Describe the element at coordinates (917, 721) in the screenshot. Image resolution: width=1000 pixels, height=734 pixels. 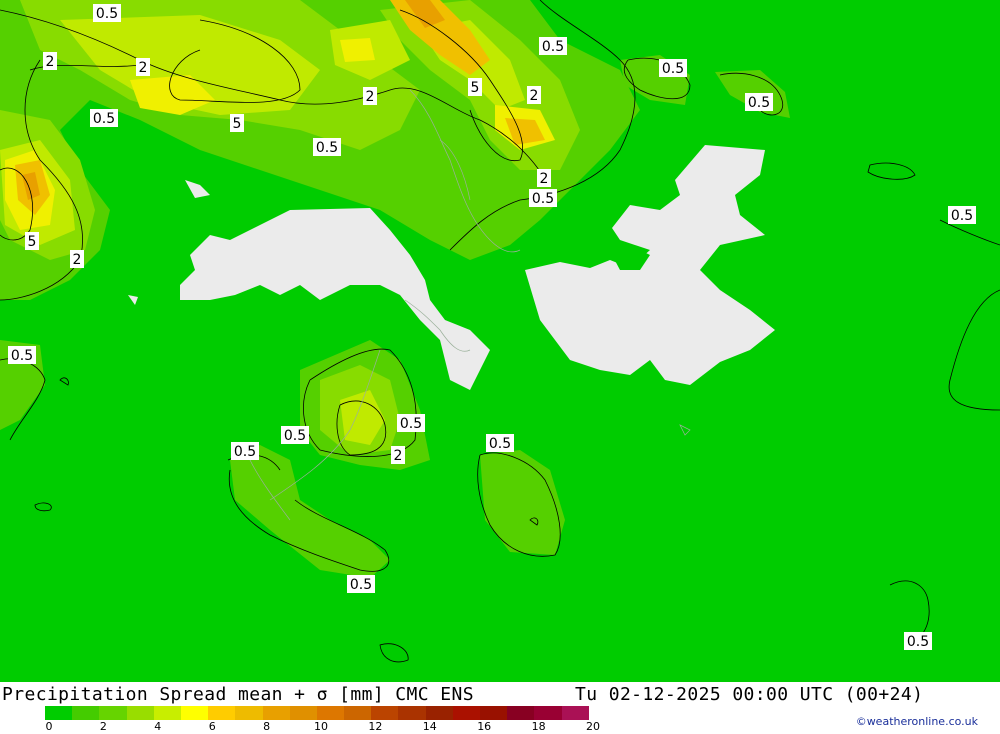
I see `credit-link: ©weatheronline.co.uk` at that location.